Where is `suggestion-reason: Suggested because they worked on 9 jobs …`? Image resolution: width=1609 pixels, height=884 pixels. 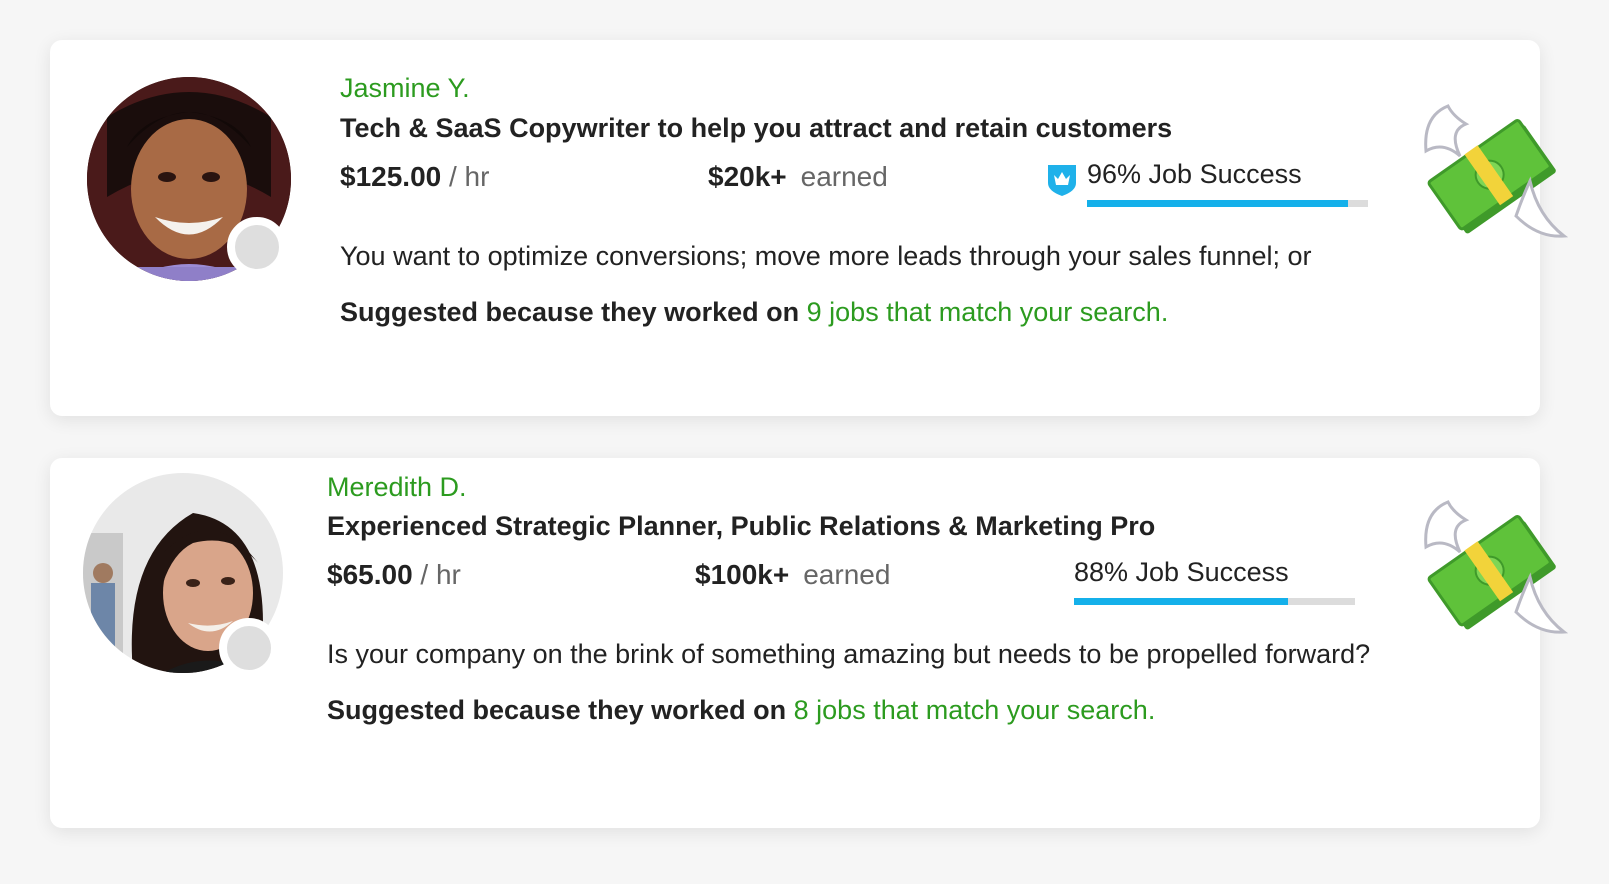 suggestion-reason: Suggested because they worked on 9 jobs … is located at coordinates (754, 312).